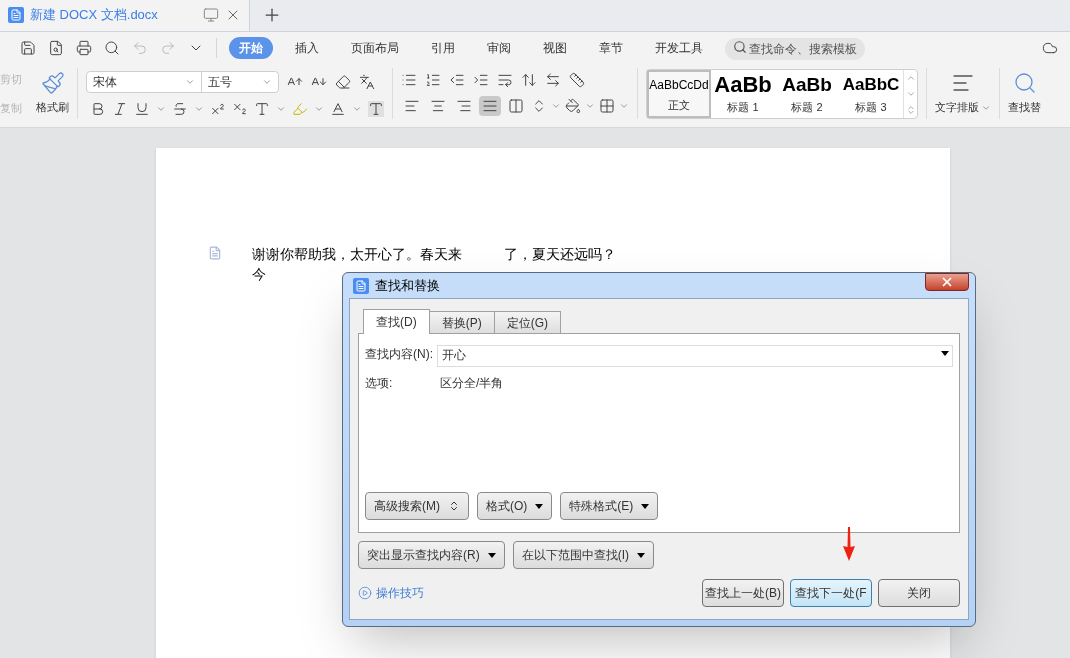 This screenshot has height=658, width=1070. What do you see at coordinates (400, 593) in the screenshot?
I see `tips-link: 操作技巧` at bounding box center [400, 593].